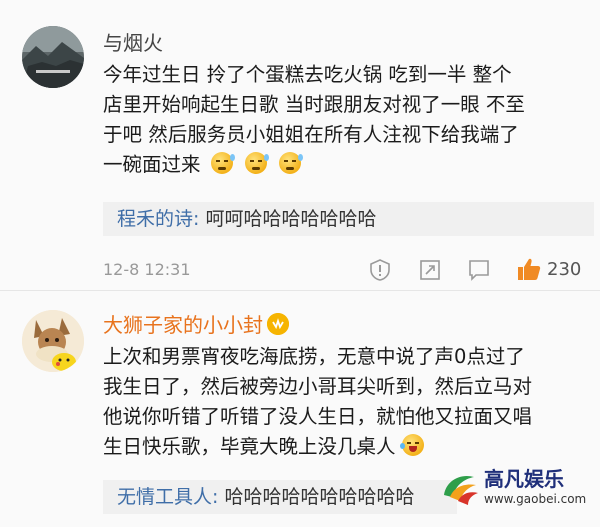 The image size is (600, 527). Describe the element at coordinates (380, 270) in the screenshot. I see `report-icon` at that location.